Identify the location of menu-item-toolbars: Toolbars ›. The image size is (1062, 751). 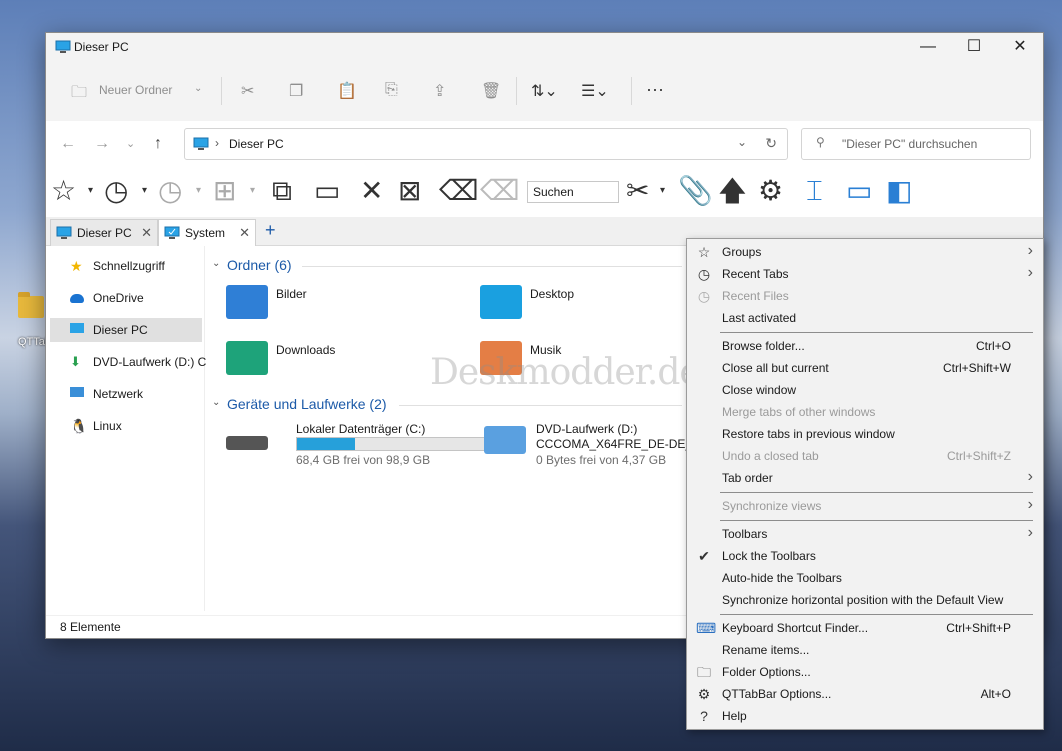
(865, 534).